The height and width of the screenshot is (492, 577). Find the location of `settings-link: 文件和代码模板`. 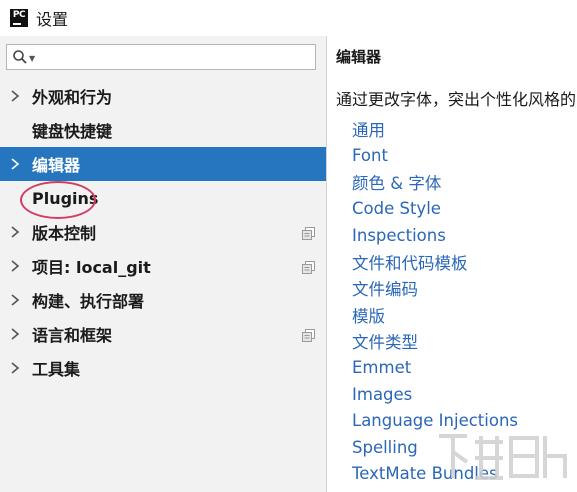

settings-link: 文件和代码模板 is located at coordinates (435, 262).